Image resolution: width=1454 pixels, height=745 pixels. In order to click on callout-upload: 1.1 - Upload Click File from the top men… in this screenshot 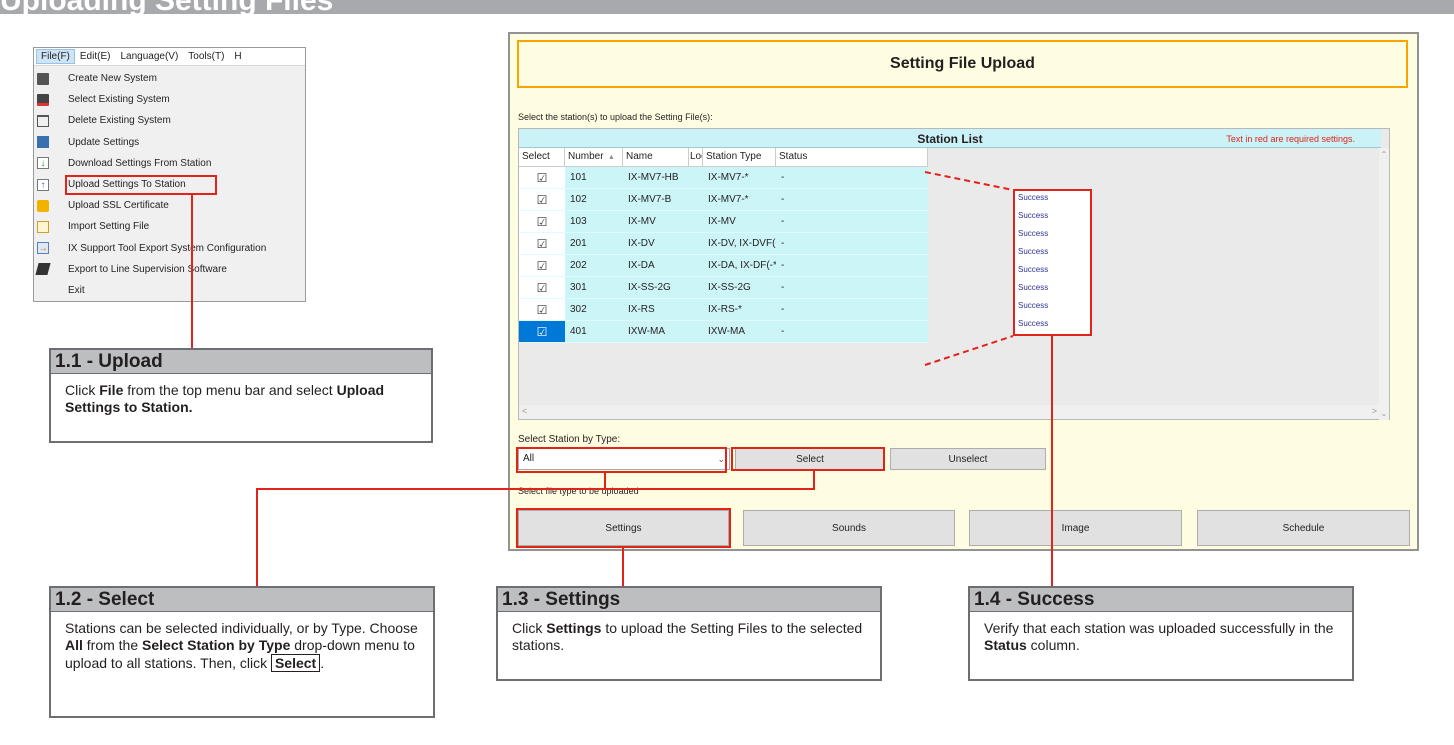, I will do `click(241, 395)`.